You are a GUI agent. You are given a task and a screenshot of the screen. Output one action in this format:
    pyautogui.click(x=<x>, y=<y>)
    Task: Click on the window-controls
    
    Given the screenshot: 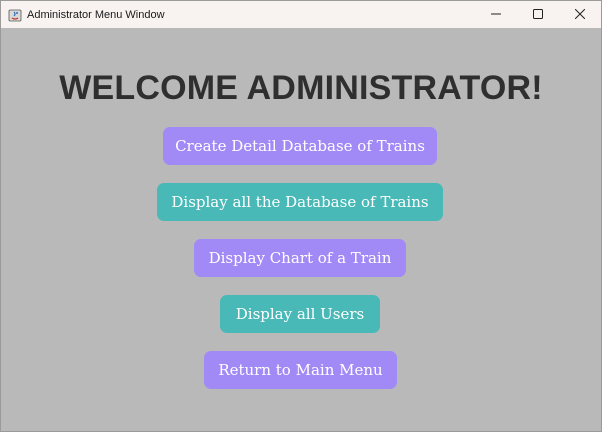 What is the action you would take?
    pyautogui.click(x=538, y=14)
    